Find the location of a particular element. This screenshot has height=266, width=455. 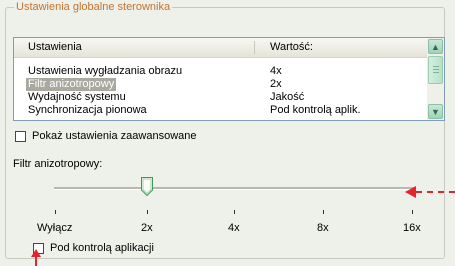

slider-thumb is located at coordinates (147, 186).